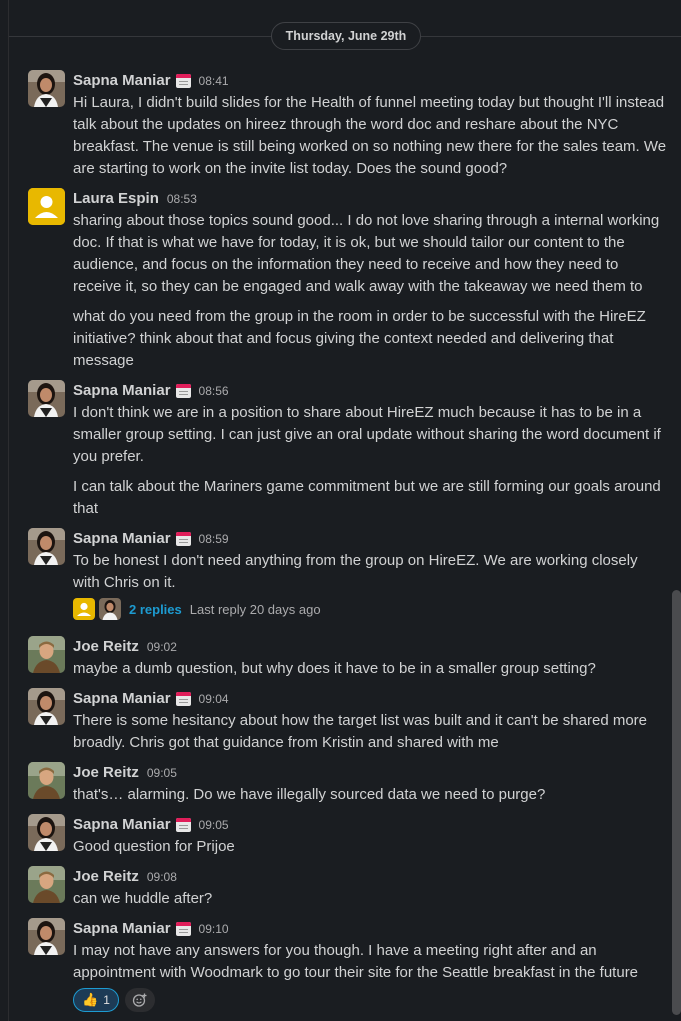 The width and height of the screenshot is (681, 1021). Describe the element at coordinates (214, 81) in the screenshot. I see `timestamp: 08:41` at that location.